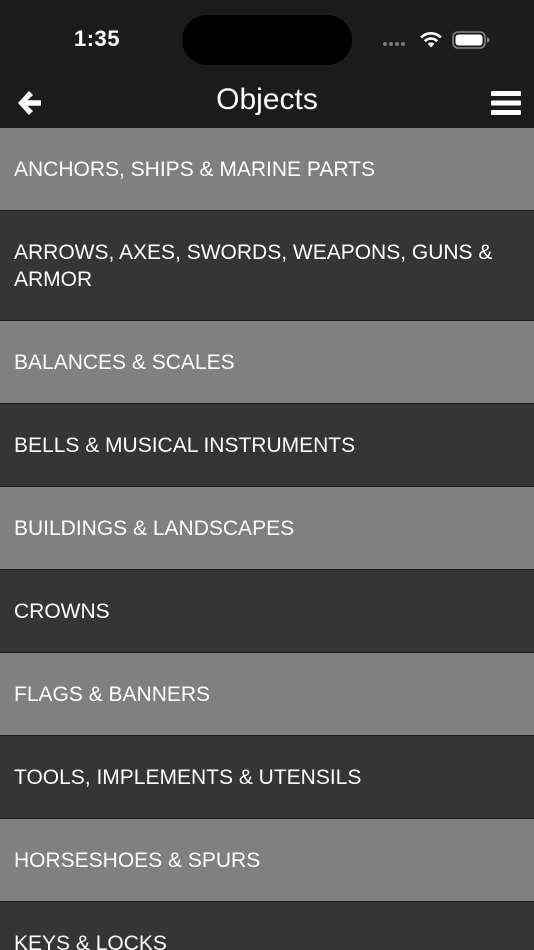 Image resolution: width=534 pixels, height=950 pixels. Describe the element at coordinates (112, 694) in the screenshot. I see `list-item-label: FLAGS & BANNERS` at that location.